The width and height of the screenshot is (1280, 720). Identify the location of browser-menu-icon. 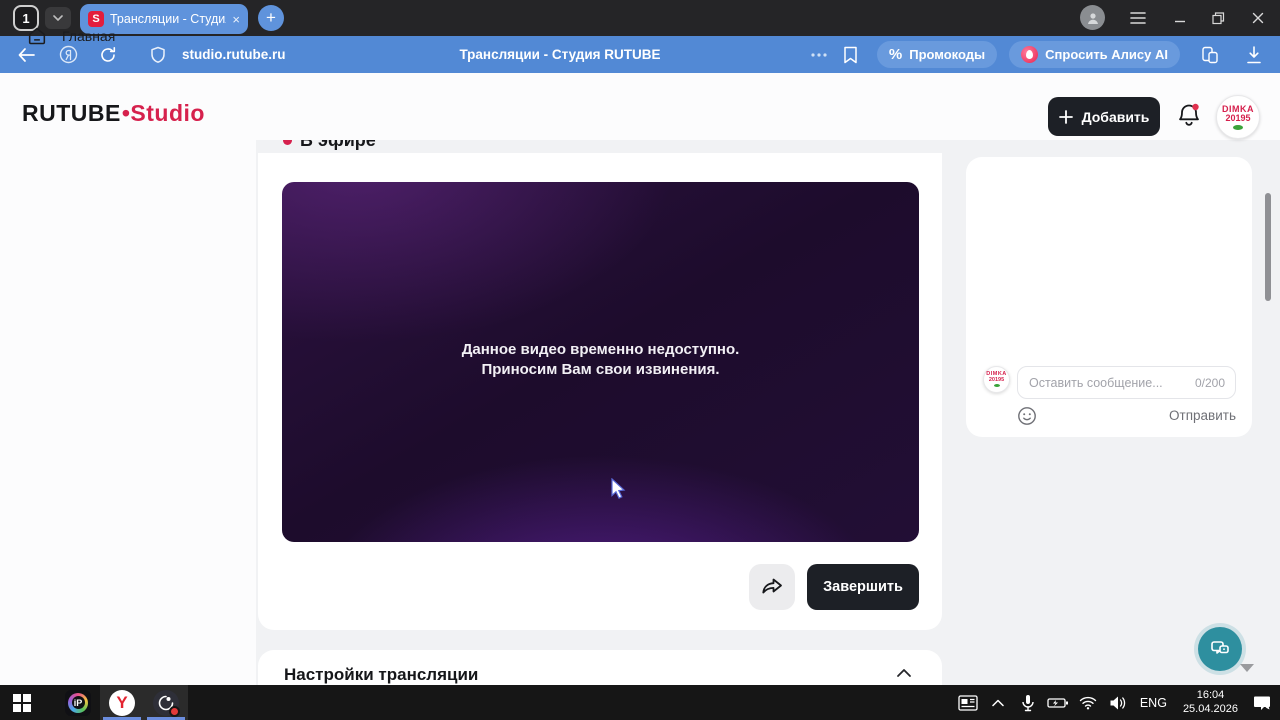
(1138, 18).